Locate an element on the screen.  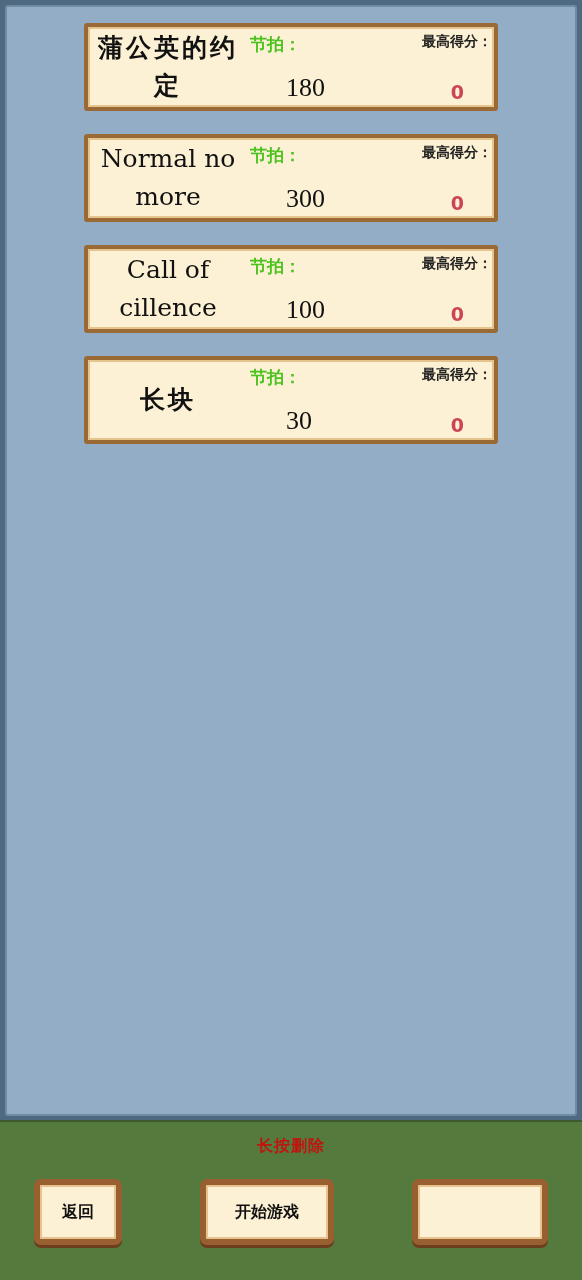
bpm-value: 180 is located at coordinates (305, 88).